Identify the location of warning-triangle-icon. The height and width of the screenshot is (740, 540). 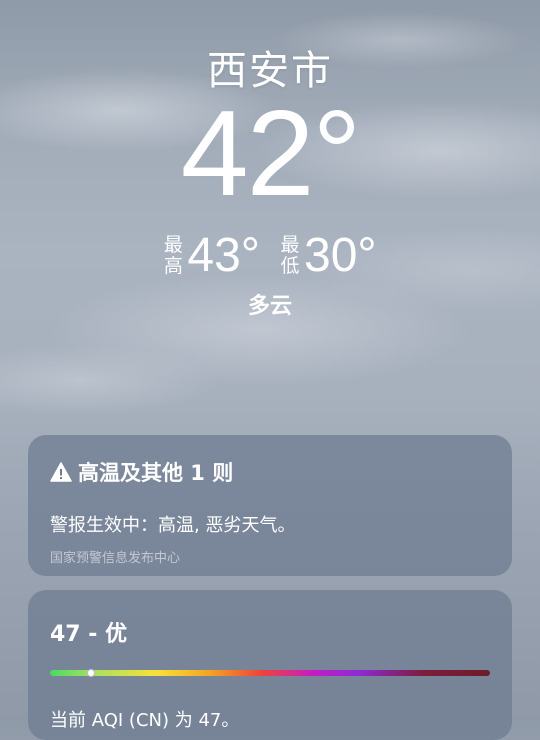
(61, 472).